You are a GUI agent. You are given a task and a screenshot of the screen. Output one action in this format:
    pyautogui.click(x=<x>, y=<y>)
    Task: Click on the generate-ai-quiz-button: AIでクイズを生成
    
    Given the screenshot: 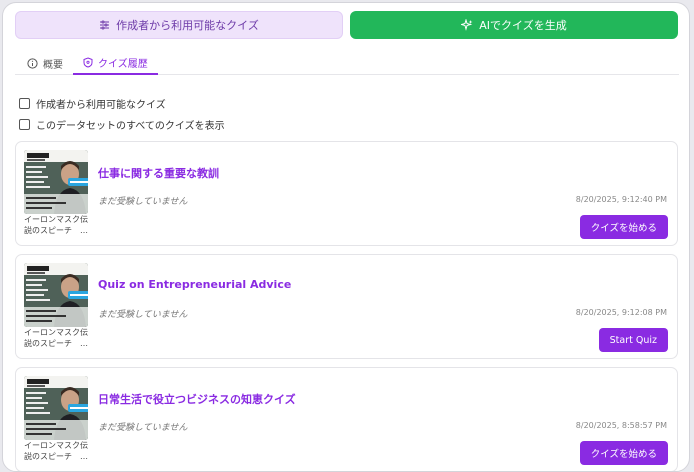 What is the action you would take?
    pyautogui.click(x=514, y=25)
    